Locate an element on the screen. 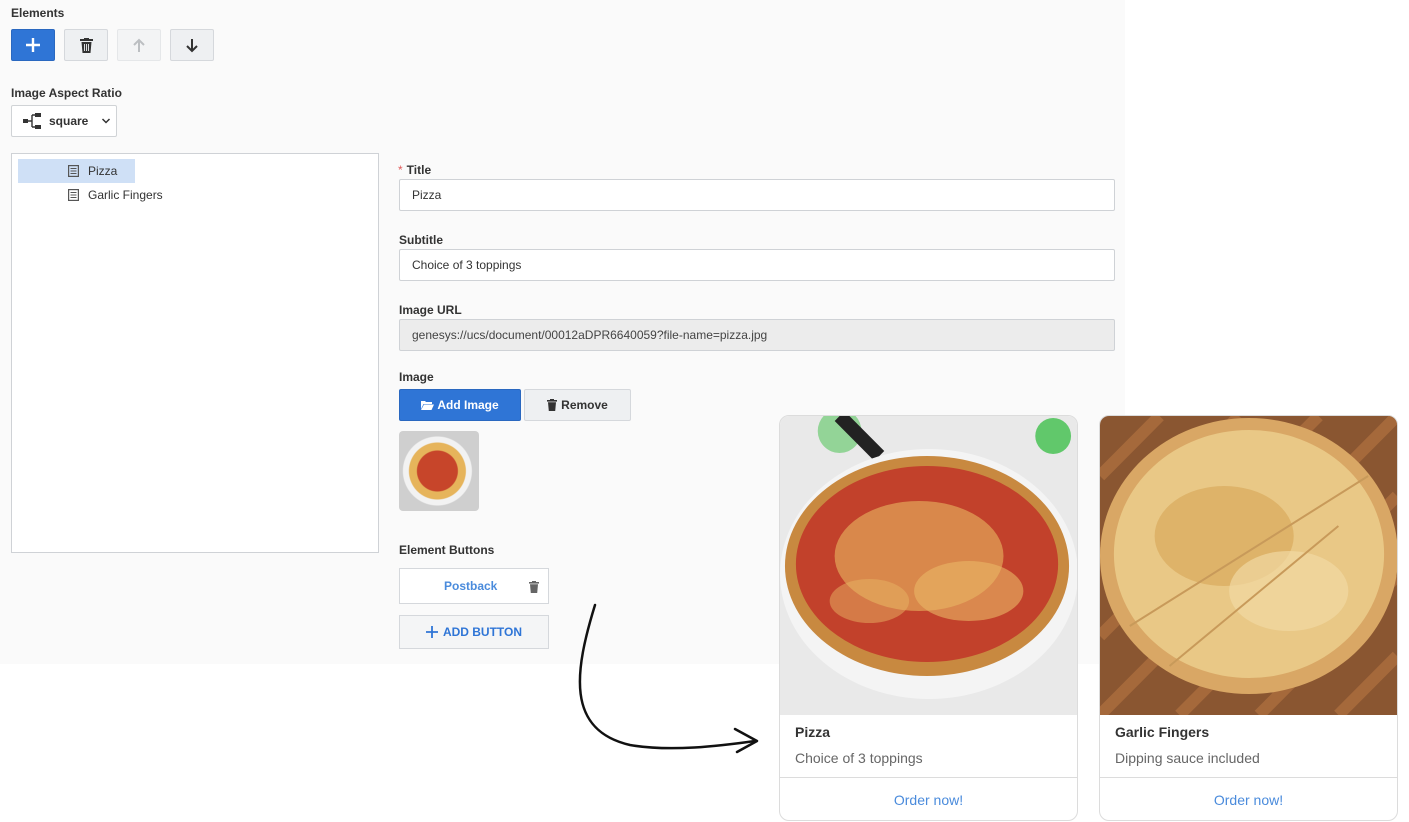 The height and width of the screenshot is (822, 1409). remove-label: Remove is located at coordinates (584, 405).